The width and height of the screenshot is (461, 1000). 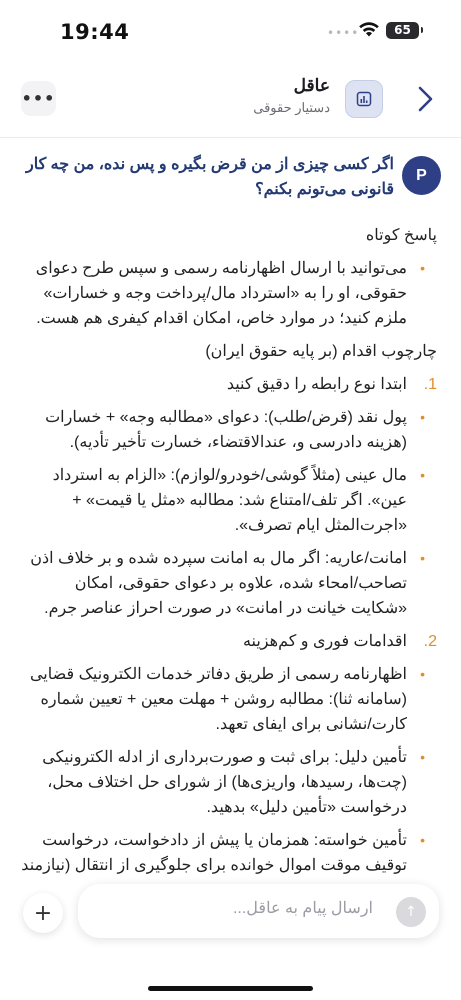 I want to click on message-field: ↑, so click(x=258, y=911).